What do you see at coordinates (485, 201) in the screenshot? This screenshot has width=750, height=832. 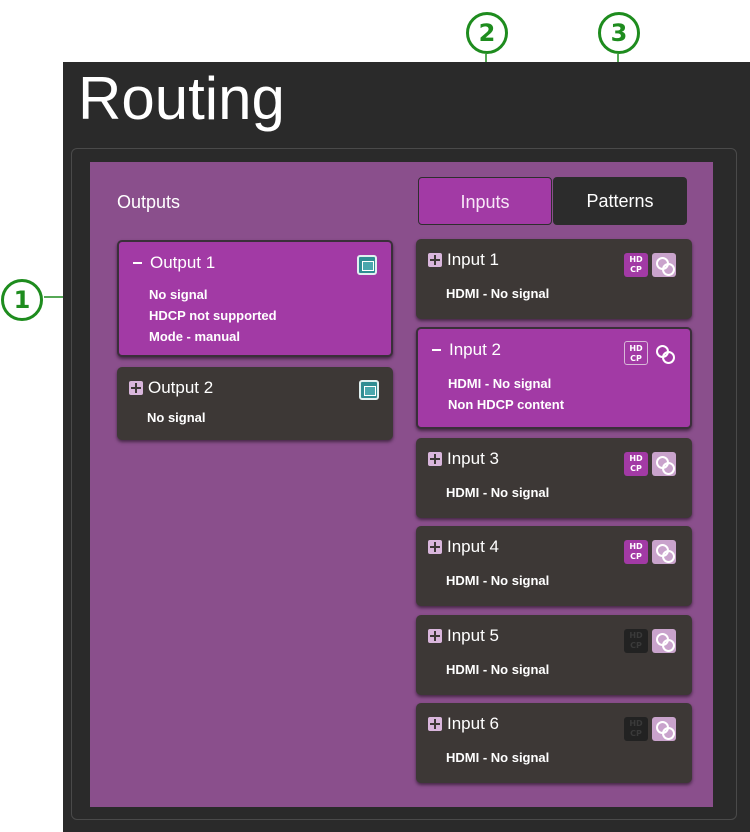 I see `tab-inputs: Inputs` at bounding box center [485, 201].